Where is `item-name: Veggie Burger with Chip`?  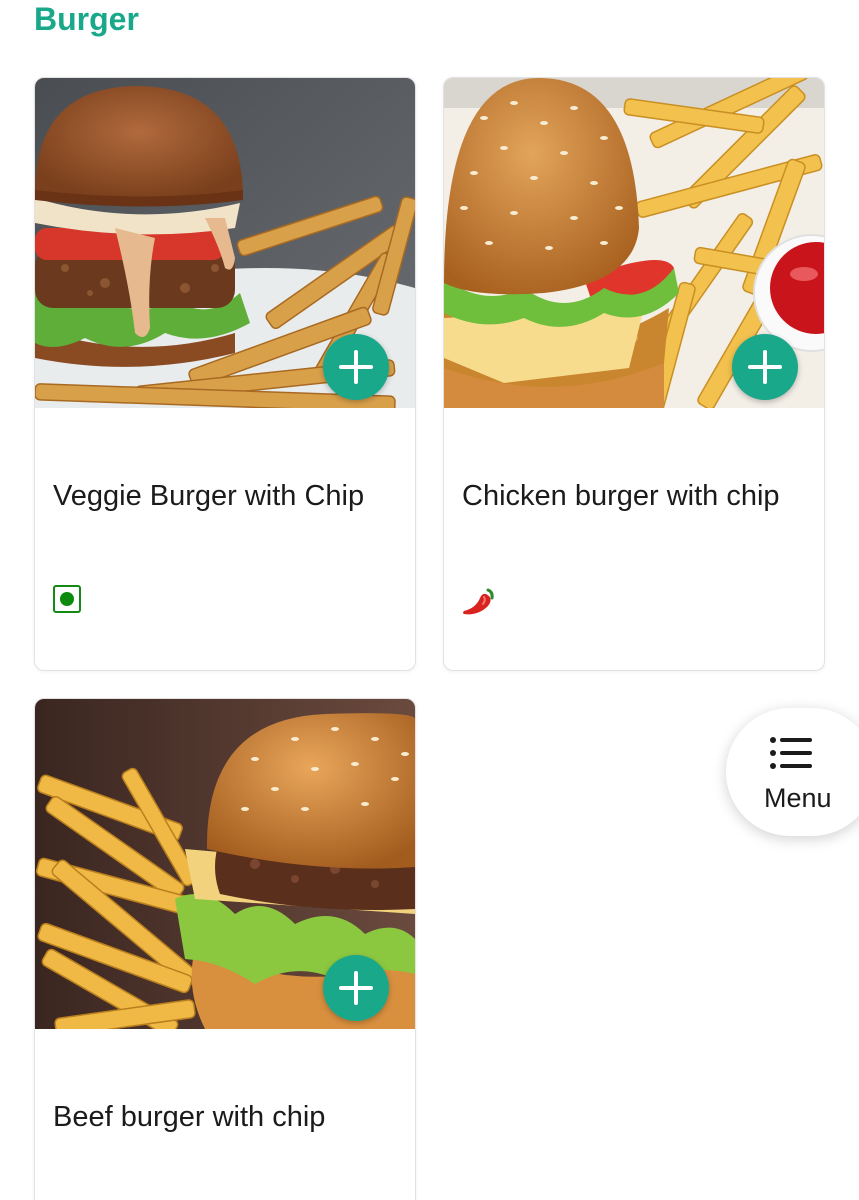 item-name: Veggie Burger with Chip is located at coordinates (209, 496).